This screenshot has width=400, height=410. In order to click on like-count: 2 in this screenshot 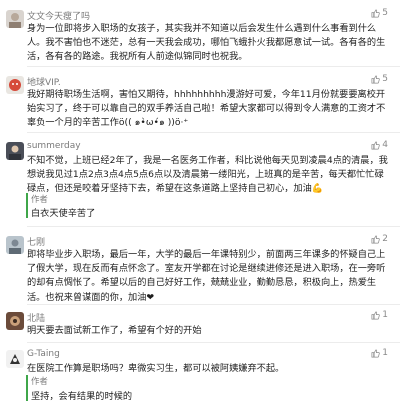, I will do `click(385, 239)`.